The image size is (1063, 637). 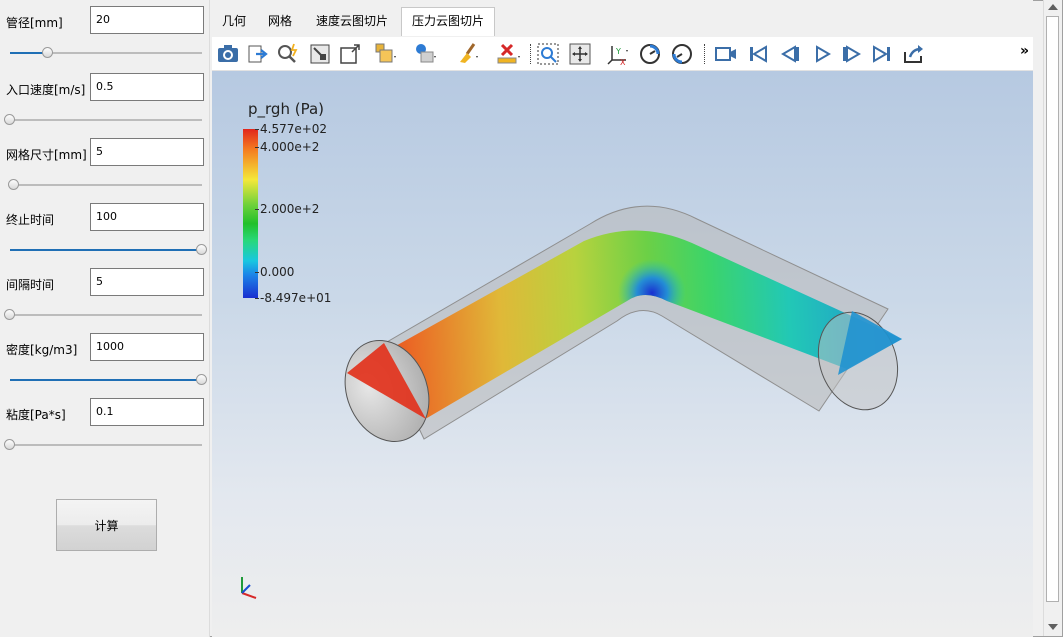 What do you see at coordinates (228, 54) in the screenshot?
I see `camera-icon` at bounding box center [228, 54].